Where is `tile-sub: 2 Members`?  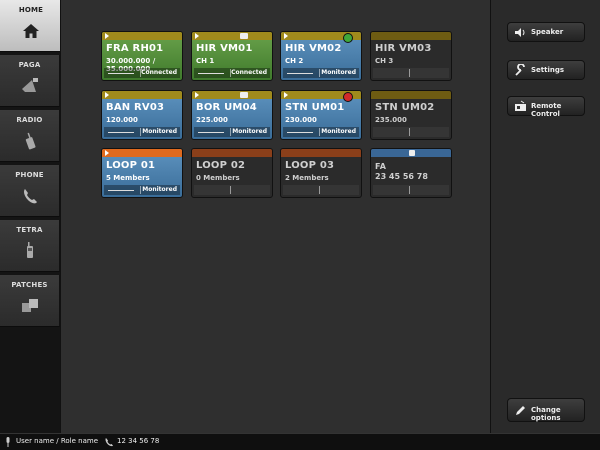
tile-sub: 2 Members is located at coordinates (307, 178).